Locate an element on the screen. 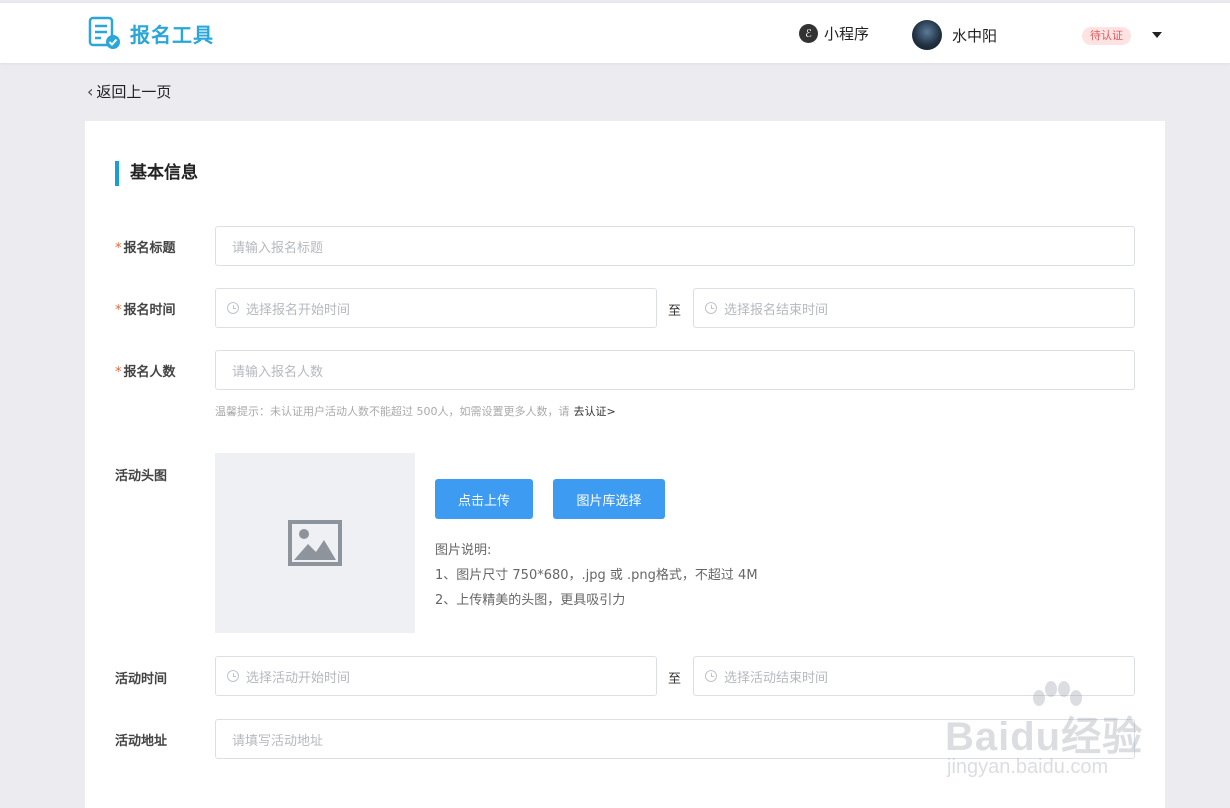 The height and width of the screenshot is (808, 1230). library-button: 图片库选择 is located at coordinates (609, 499).